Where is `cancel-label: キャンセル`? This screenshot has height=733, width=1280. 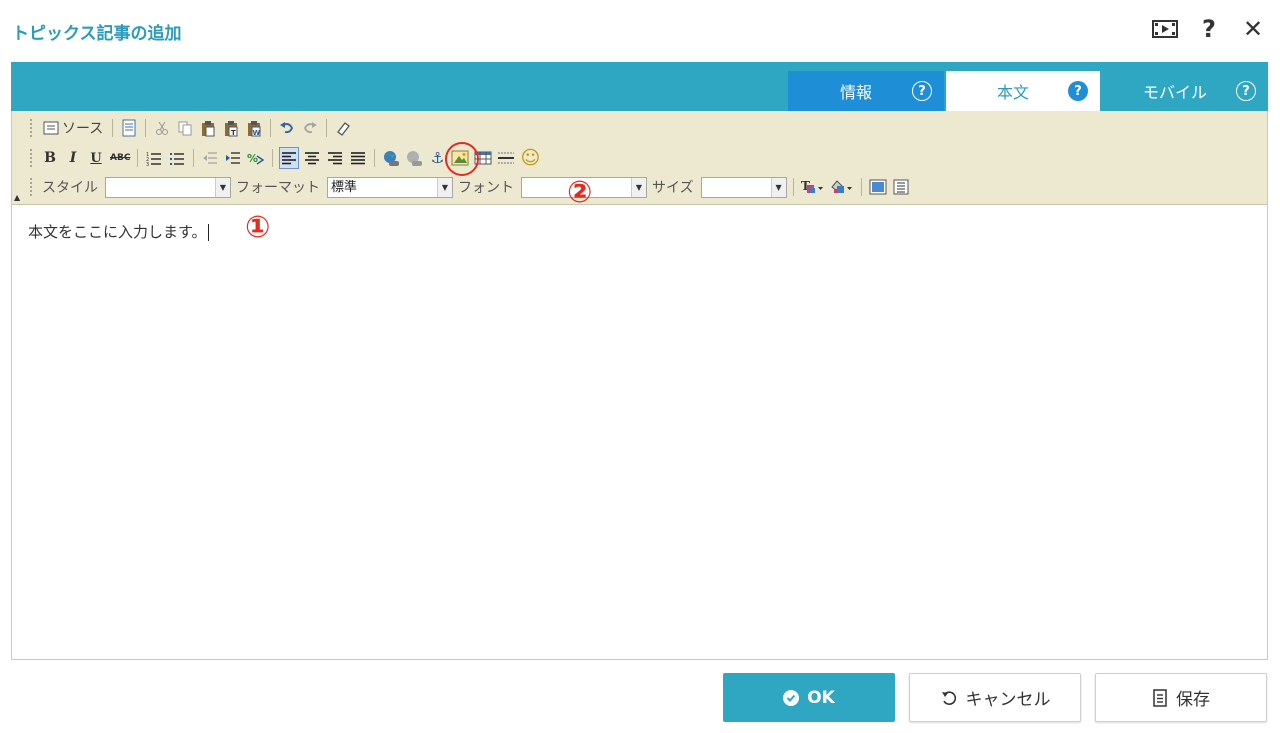 cancel-label: キャンセル is located at coordinates (1008, 700).